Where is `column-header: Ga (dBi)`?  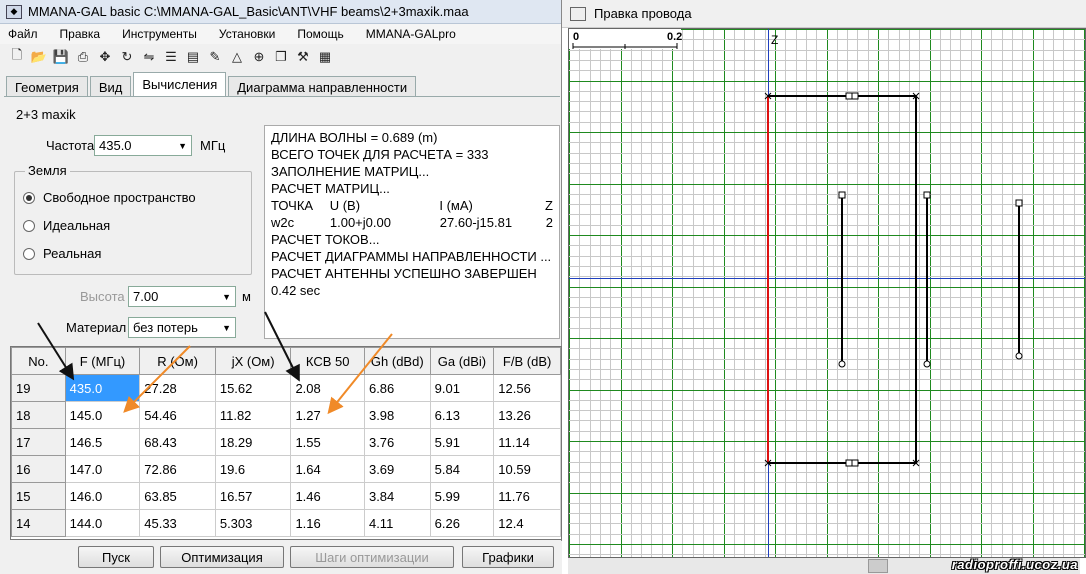 column-header: Ga (dBi) is located at coordinates (462, 361).